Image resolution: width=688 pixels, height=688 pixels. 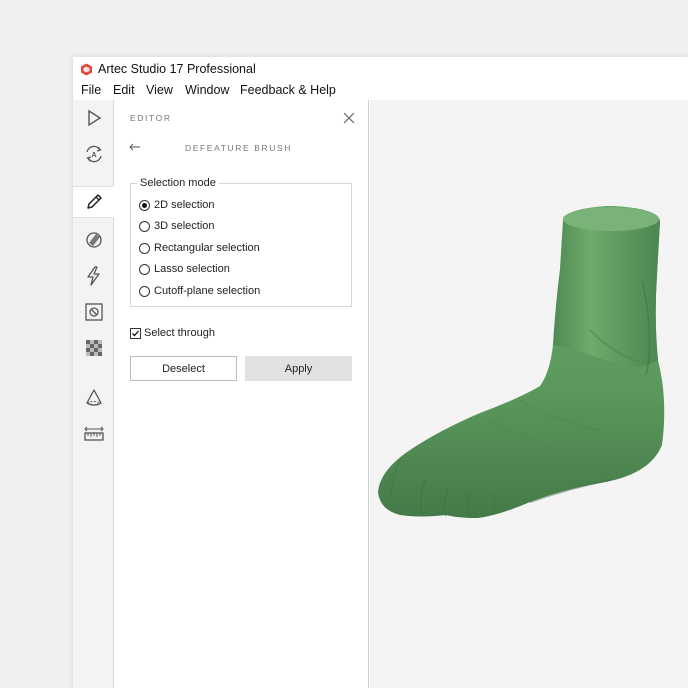 I want to click on toolbar-brush, so click(x=93, y=240).